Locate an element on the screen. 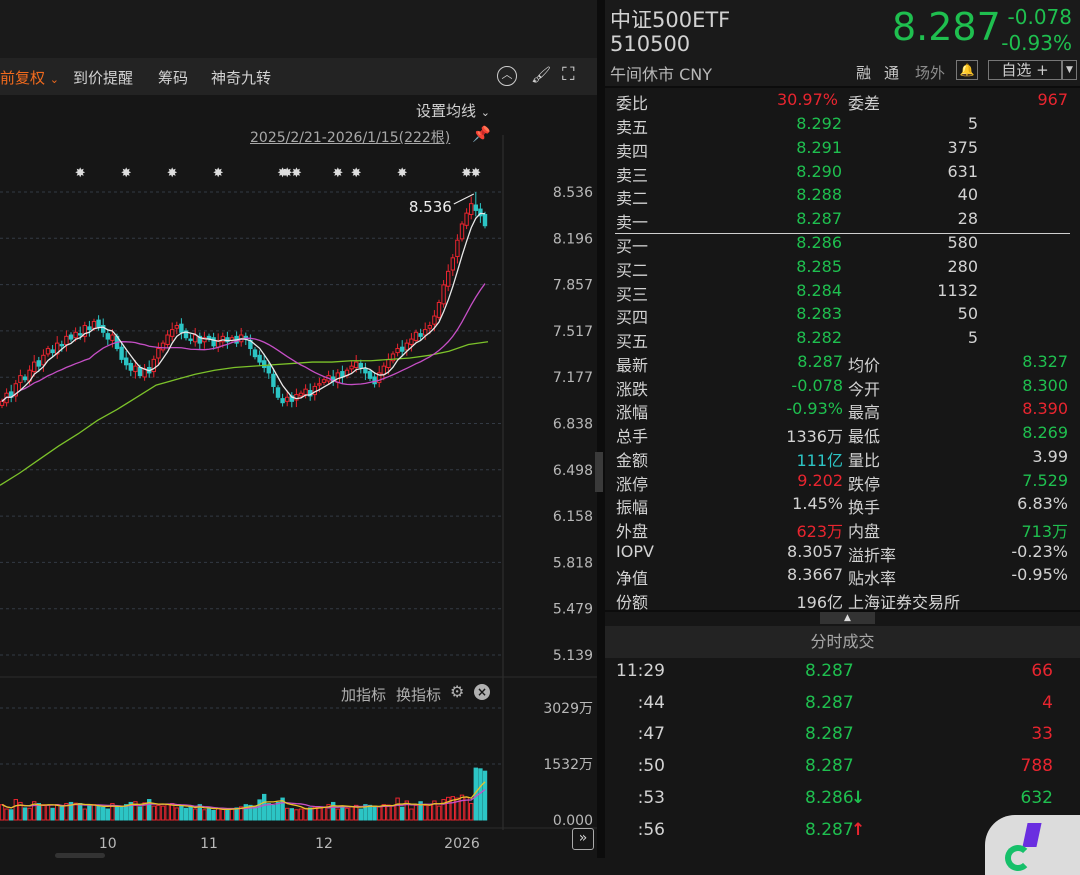  tick-row: :44 8.287 4 is located at coordinates (842, 707).